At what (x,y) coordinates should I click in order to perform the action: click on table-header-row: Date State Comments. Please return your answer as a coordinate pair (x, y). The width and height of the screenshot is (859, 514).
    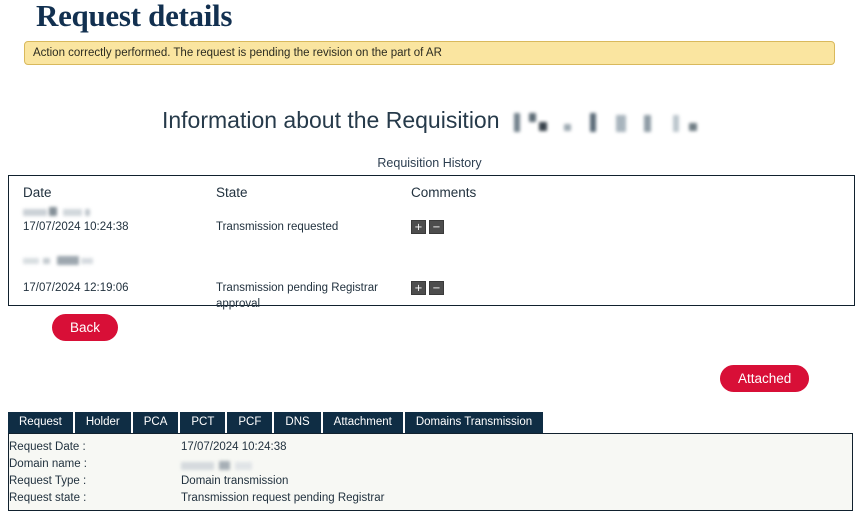
    Looking at the image, I should click on (431, 190).